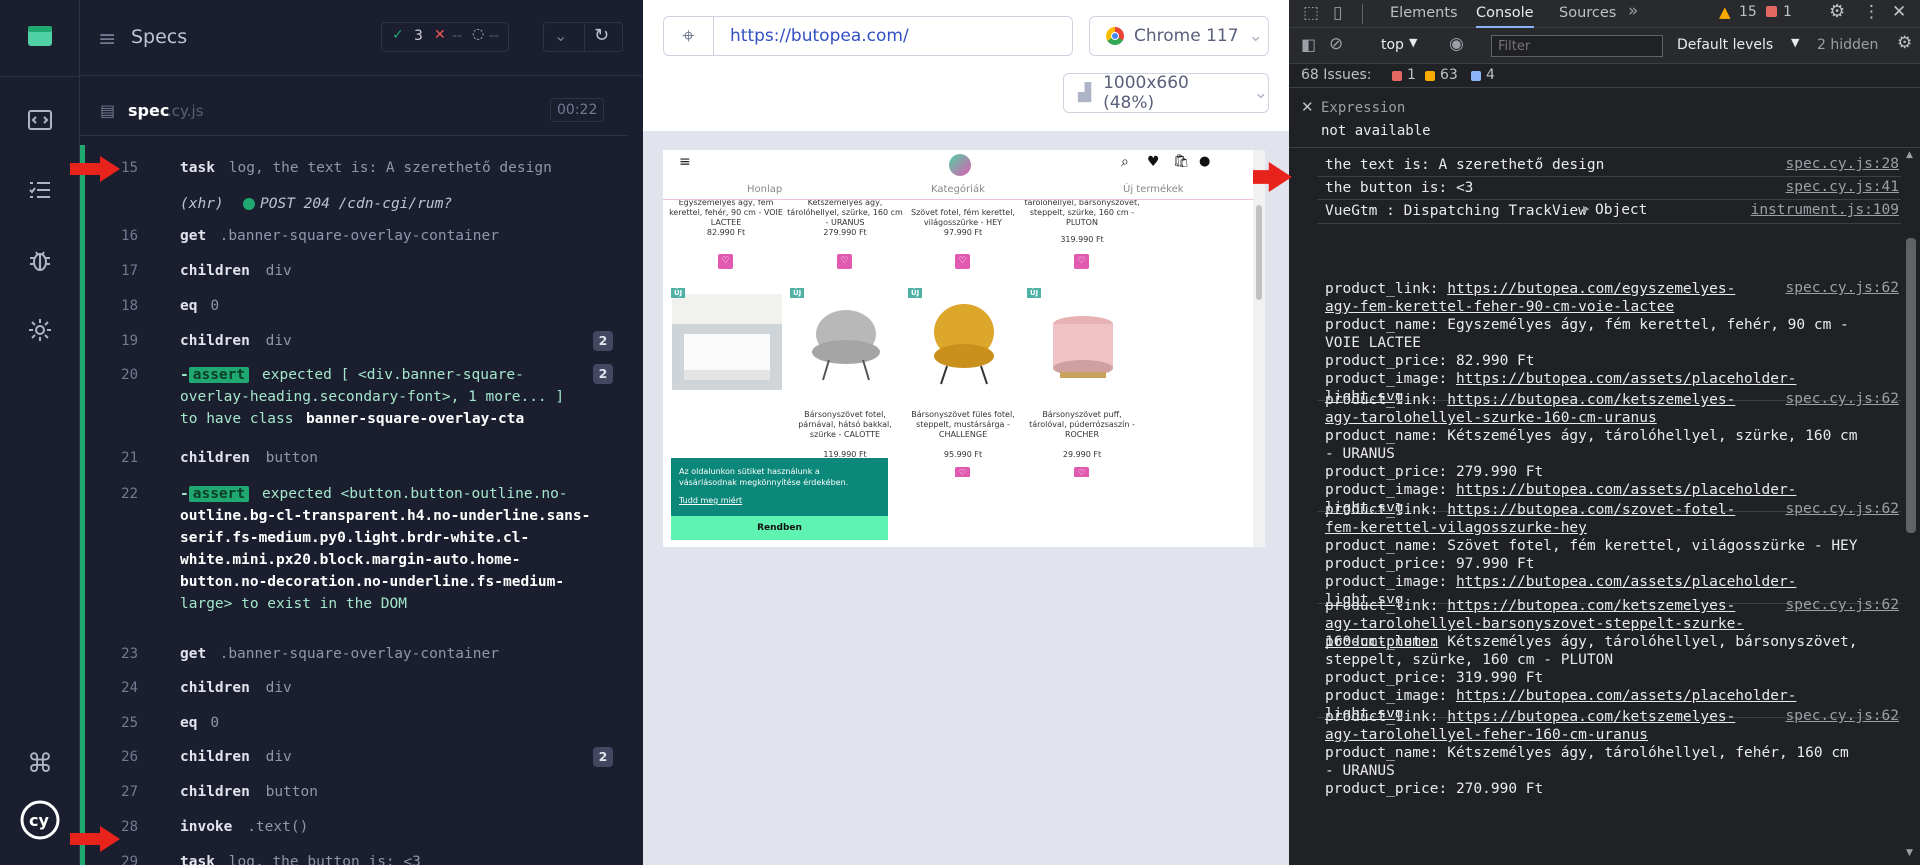 Image resolution: width=1920 pixels, height=865 pixels. Describe the element at coordinates (710, 500) in the screenshot. I see `cookie-learn-more-link: Tudd meg miért` at that location.